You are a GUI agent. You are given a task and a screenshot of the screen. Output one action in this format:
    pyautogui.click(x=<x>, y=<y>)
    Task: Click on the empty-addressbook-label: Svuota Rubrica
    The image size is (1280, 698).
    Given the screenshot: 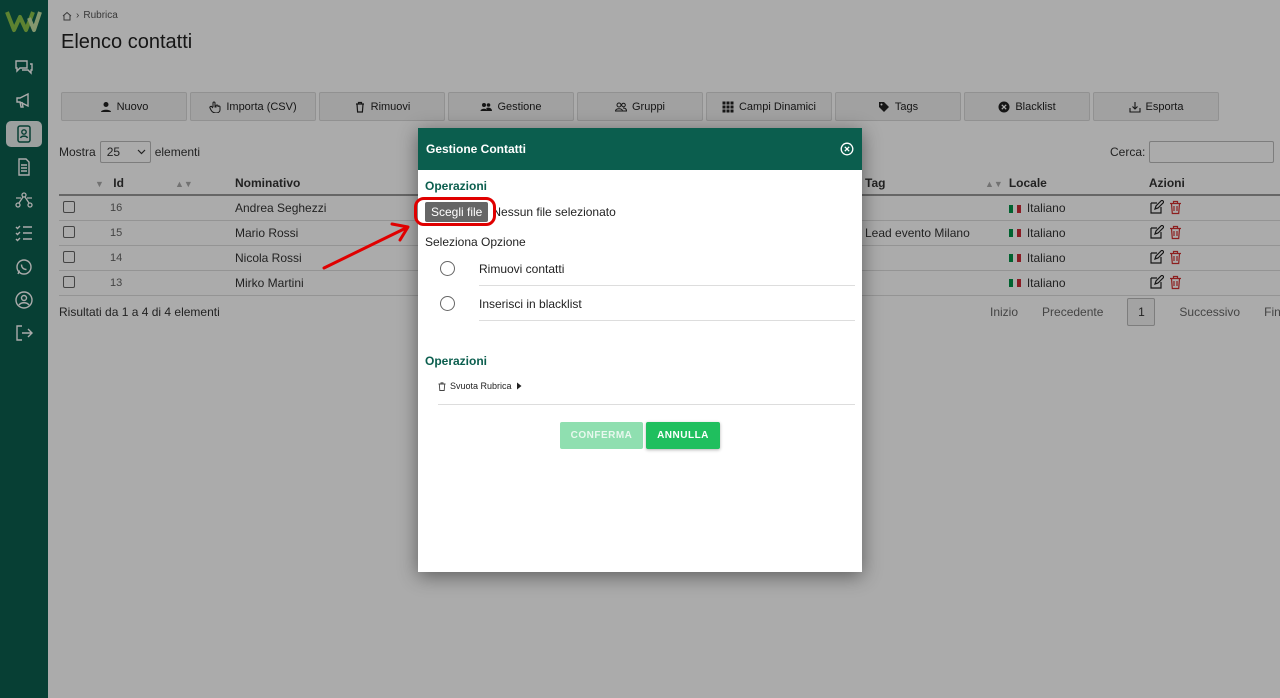 What is the action you would take?
    pyautogui.click(x=481, y=386)
    